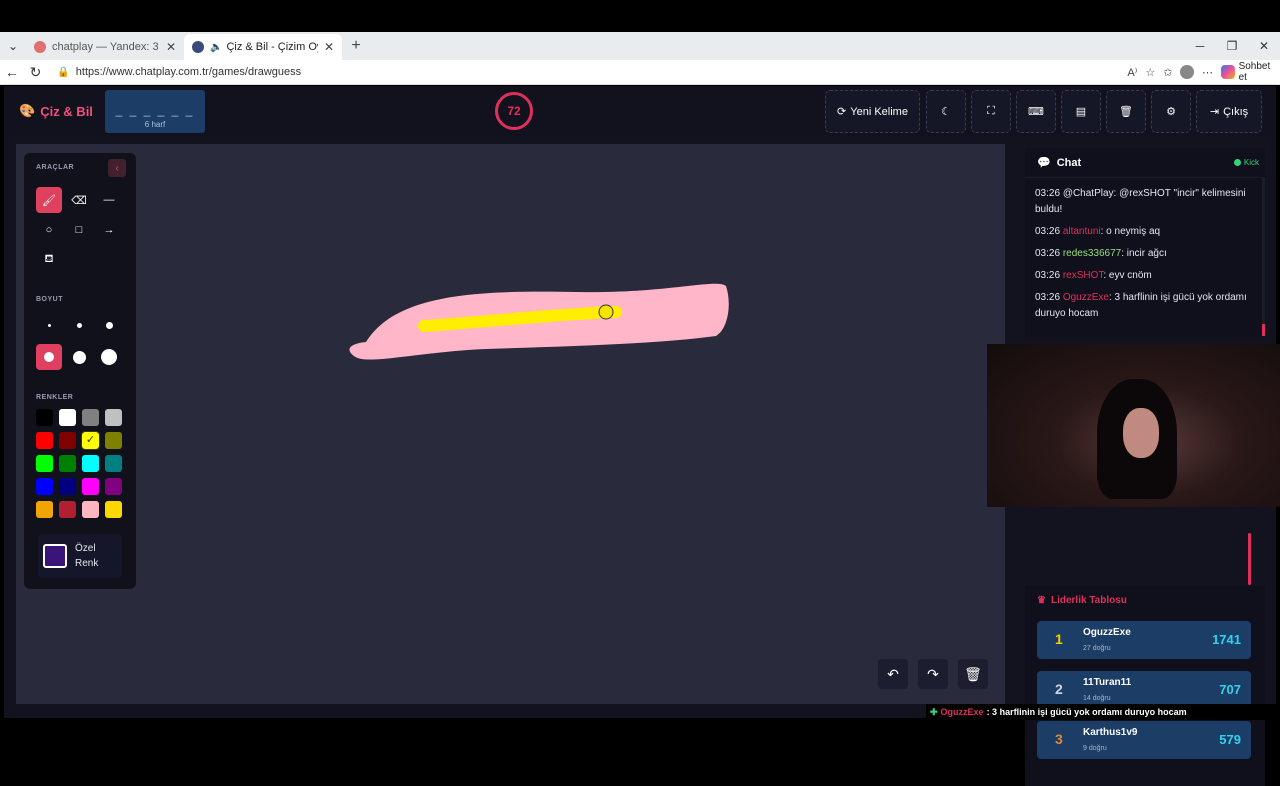  Describe the element at coordinates (263, 47) in the screenshot. I see `tab-drawguess: 🔈 Çiz & Bil - Çizim Oyunu ✕` at that location.